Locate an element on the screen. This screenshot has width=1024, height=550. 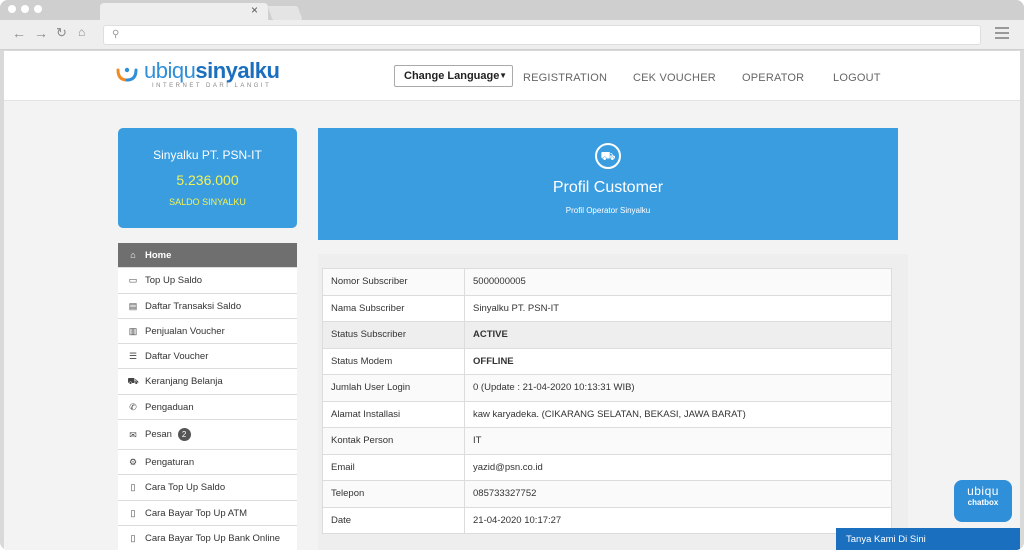
sidebar-item-label: Pengaduan is located at coordinates (169, 407).